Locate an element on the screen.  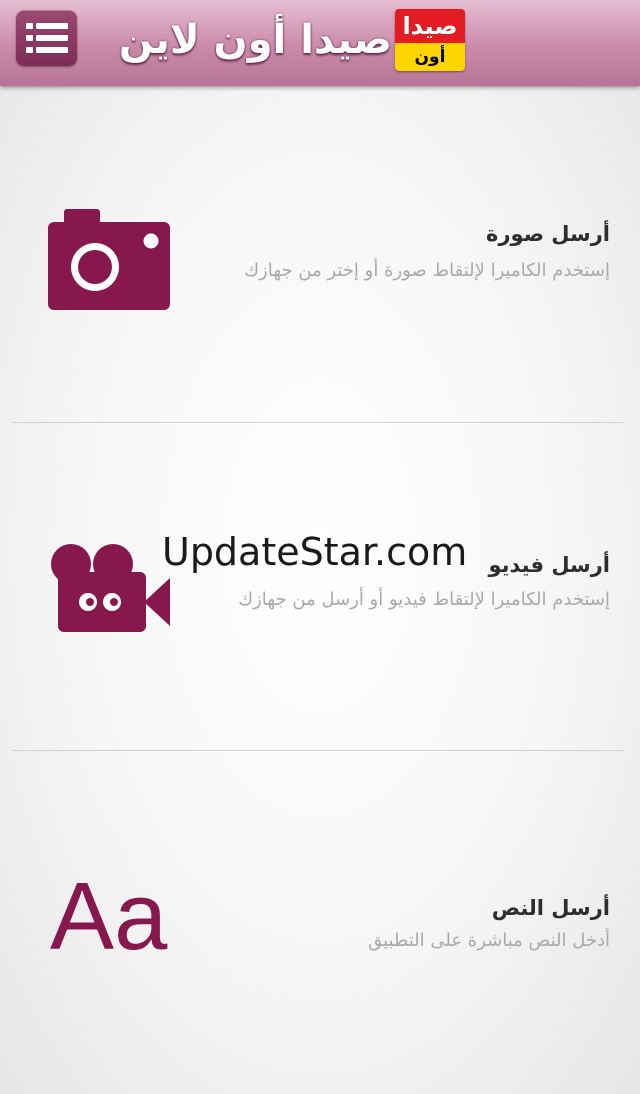
video-camera-icon is located at coordinates (110, 588).